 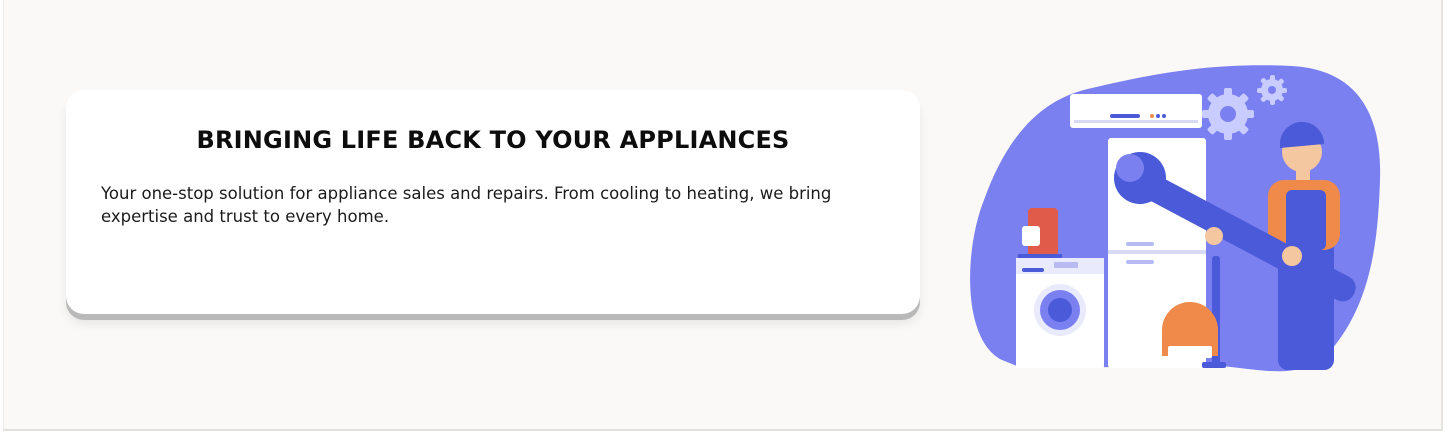 What do you see at coordinates (493, 140) in the screenshot?
I see `hero-title: BRINGING LIFE BACK TO YOUR APPLIANCES` at bounding box center [493, 140].